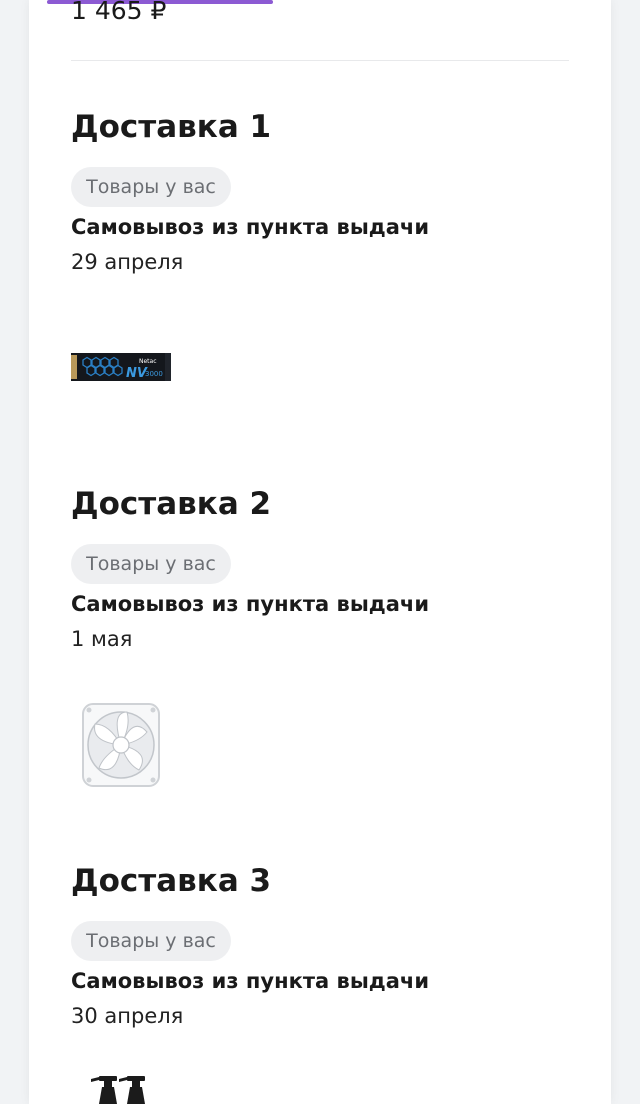  What do you see at coordinates (154, 374) in the screenshot?
I see `svg-text: 3000` at bounding box center [154, 374].